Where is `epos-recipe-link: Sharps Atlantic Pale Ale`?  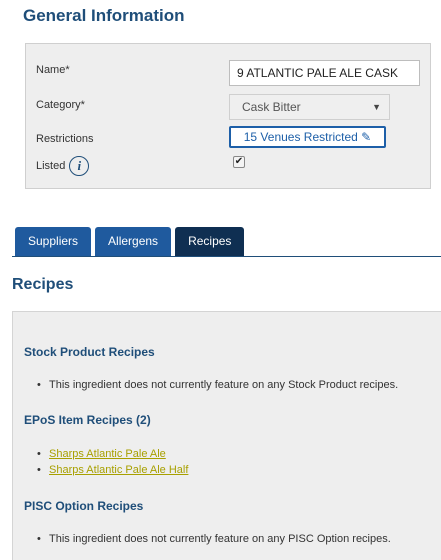
epos-recipe-link: Sharps Atlantic Pale Ale is located at coordinates (101, 454).